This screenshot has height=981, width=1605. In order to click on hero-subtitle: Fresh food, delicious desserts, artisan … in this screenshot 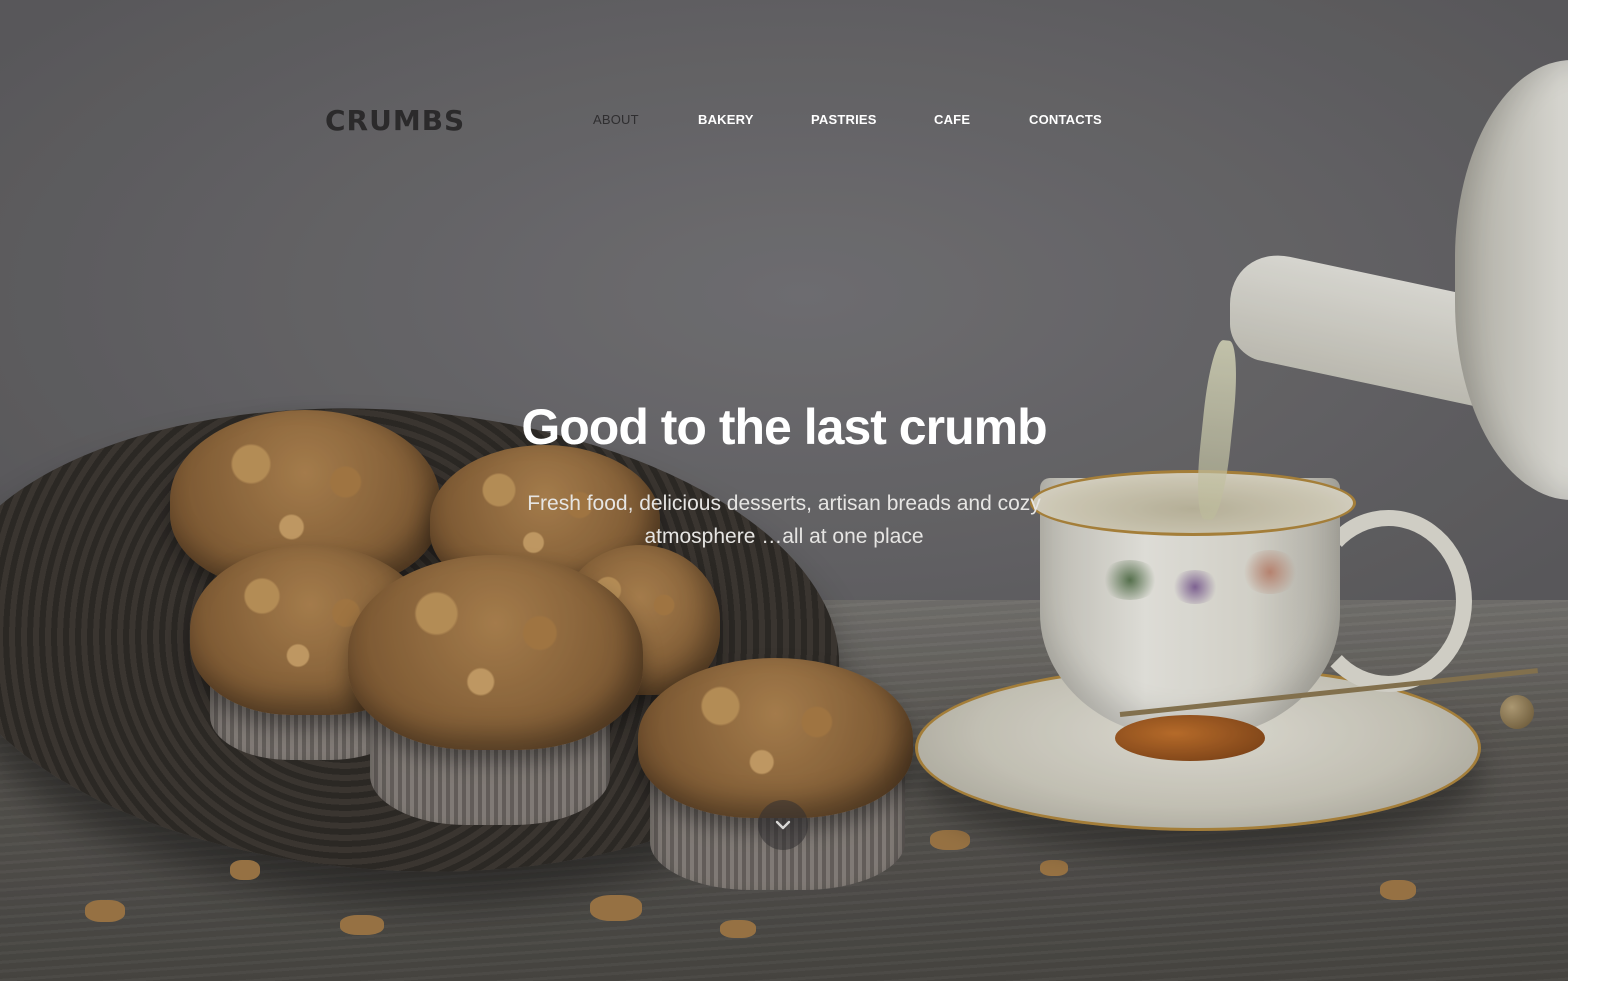, I will do `click(784, 520)`.